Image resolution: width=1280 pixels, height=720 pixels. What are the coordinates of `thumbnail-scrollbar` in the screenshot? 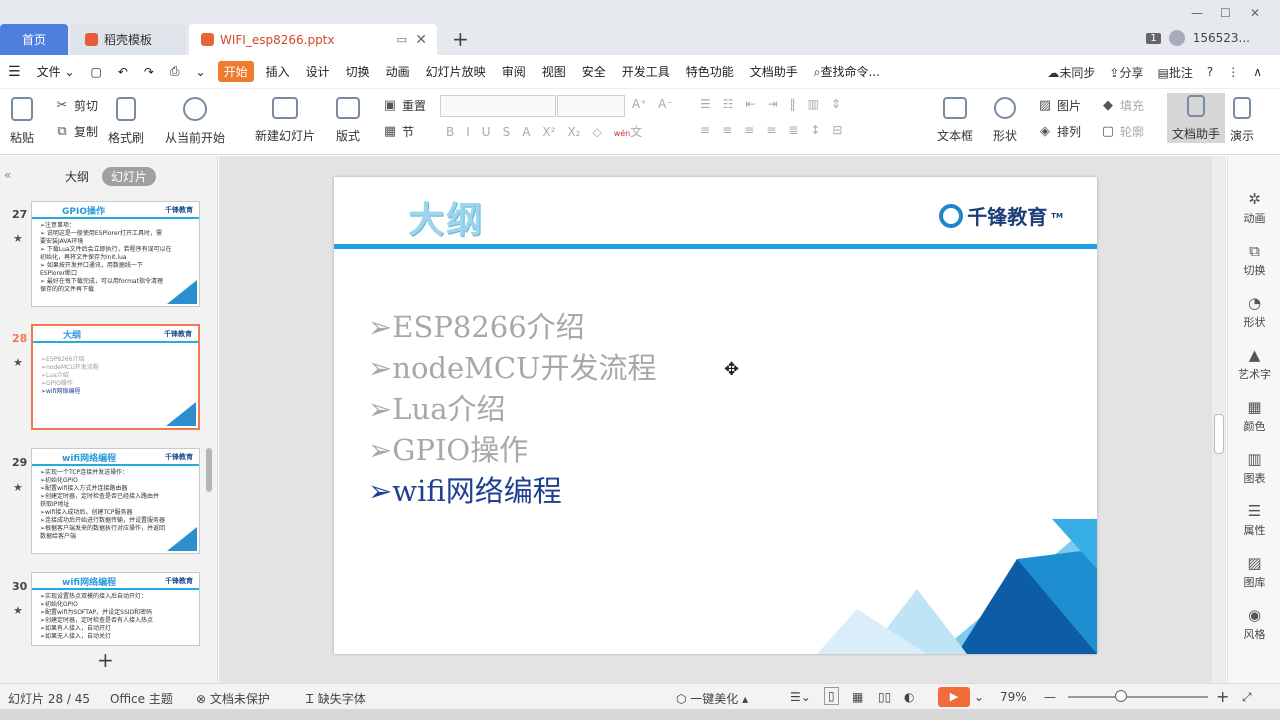 It's located at (209, 470).